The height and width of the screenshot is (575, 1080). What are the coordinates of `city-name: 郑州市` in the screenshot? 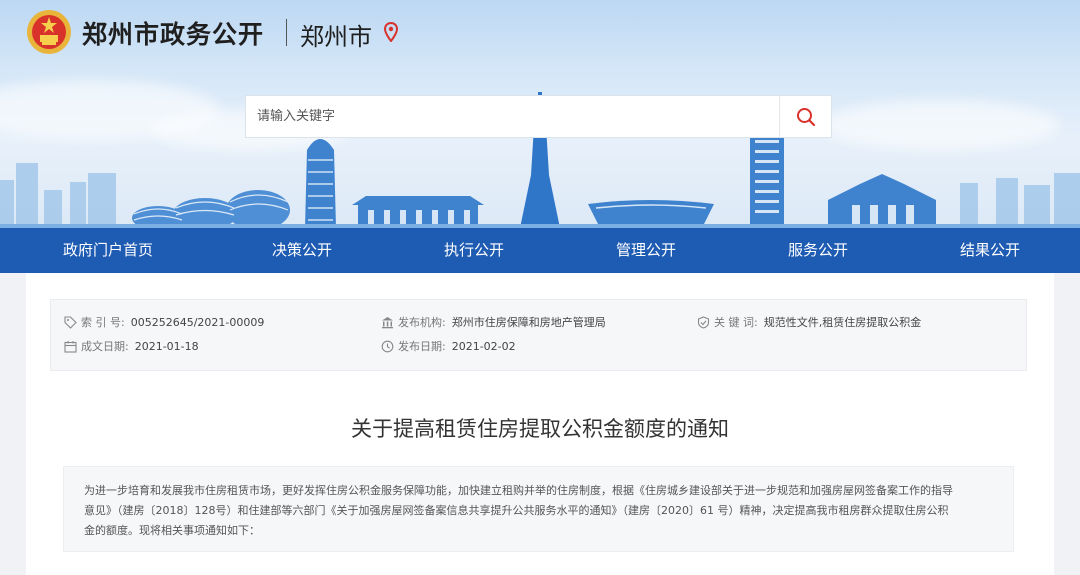 It's located at (336, 34).